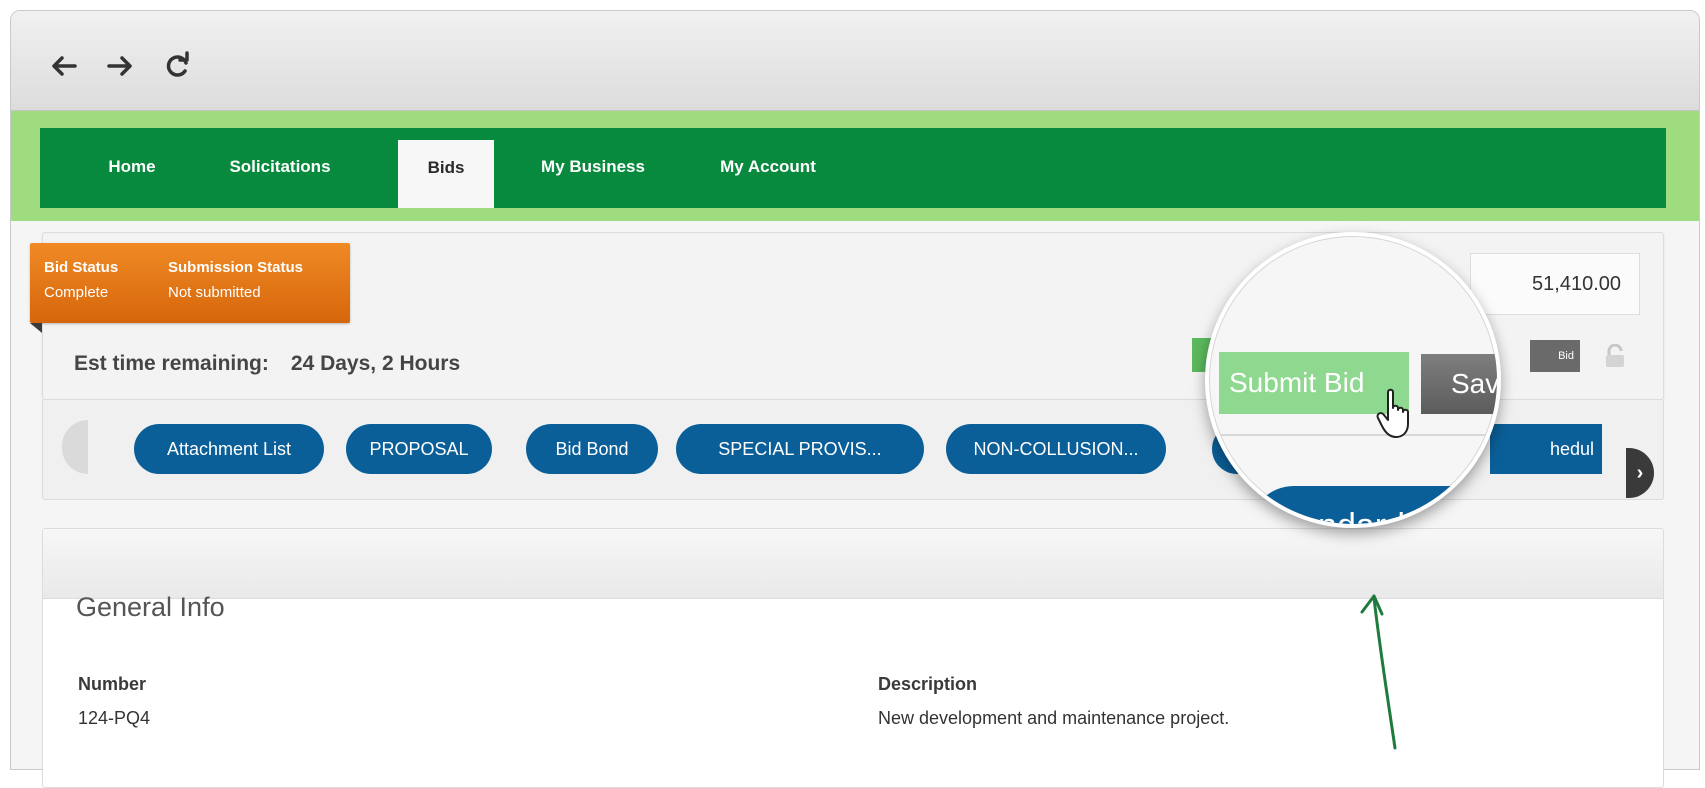 This screenshot has width=1705, height=788. I want to click on lock-icon, so click(1615, 356).